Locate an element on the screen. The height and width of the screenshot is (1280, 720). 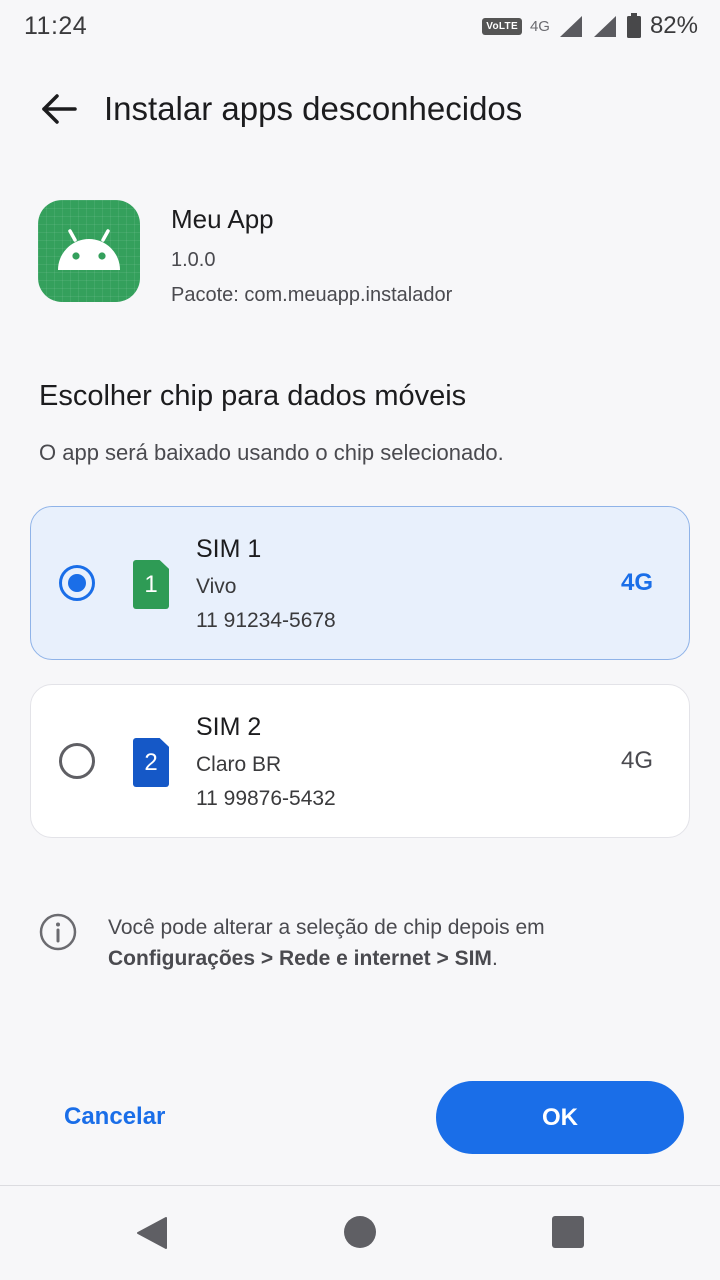
nav-home-icon is located at coordinates (360, 1232).